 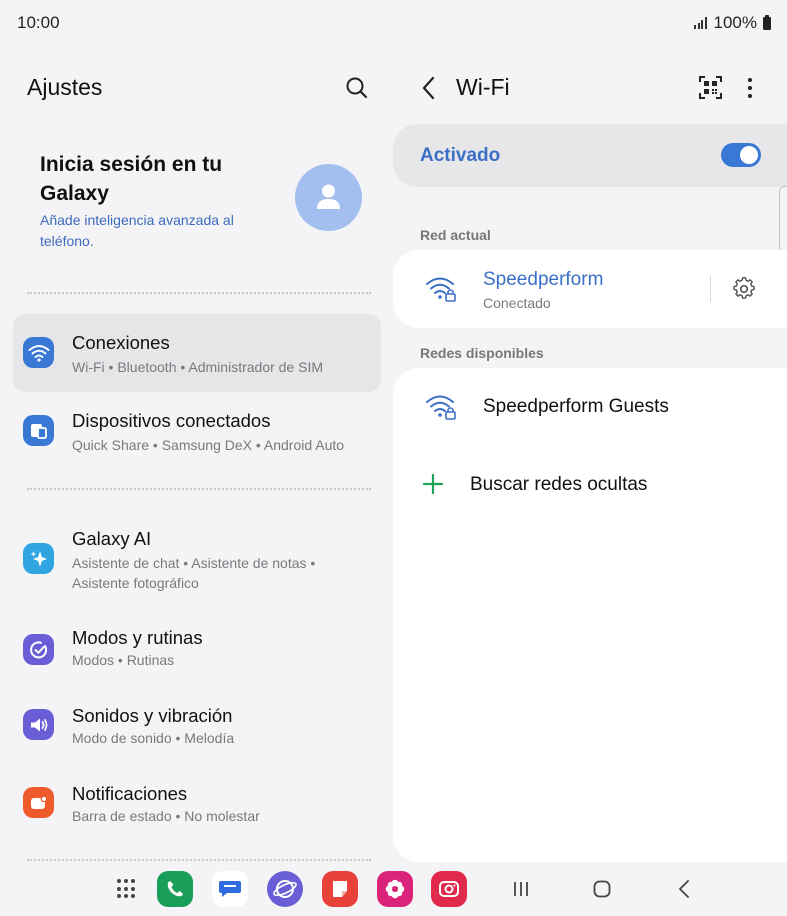 What do you see at coordinates (38, 802) in the screenshot?
I see `notification-icon` at bounding box center [38, 802].